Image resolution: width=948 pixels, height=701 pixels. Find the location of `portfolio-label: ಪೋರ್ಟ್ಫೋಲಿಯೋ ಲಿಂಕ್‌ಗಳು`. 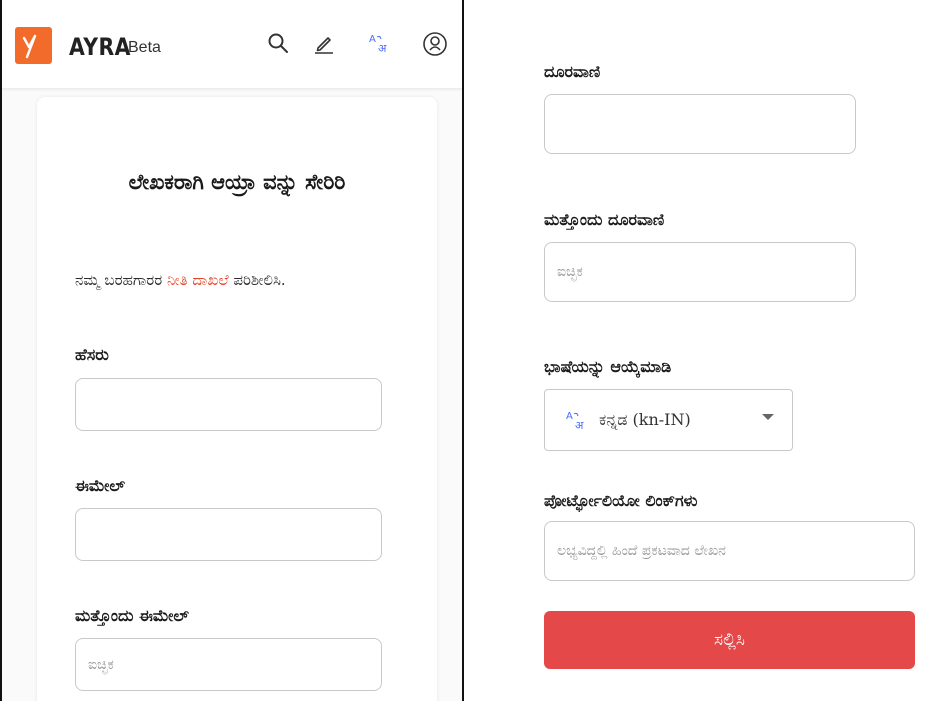

portfolio-label: ಪೋರ್ಟ್ಫೋಲಿಯೋ ಲಿಂಕ್‌ಗಳು is located at coordinates (621, 500).